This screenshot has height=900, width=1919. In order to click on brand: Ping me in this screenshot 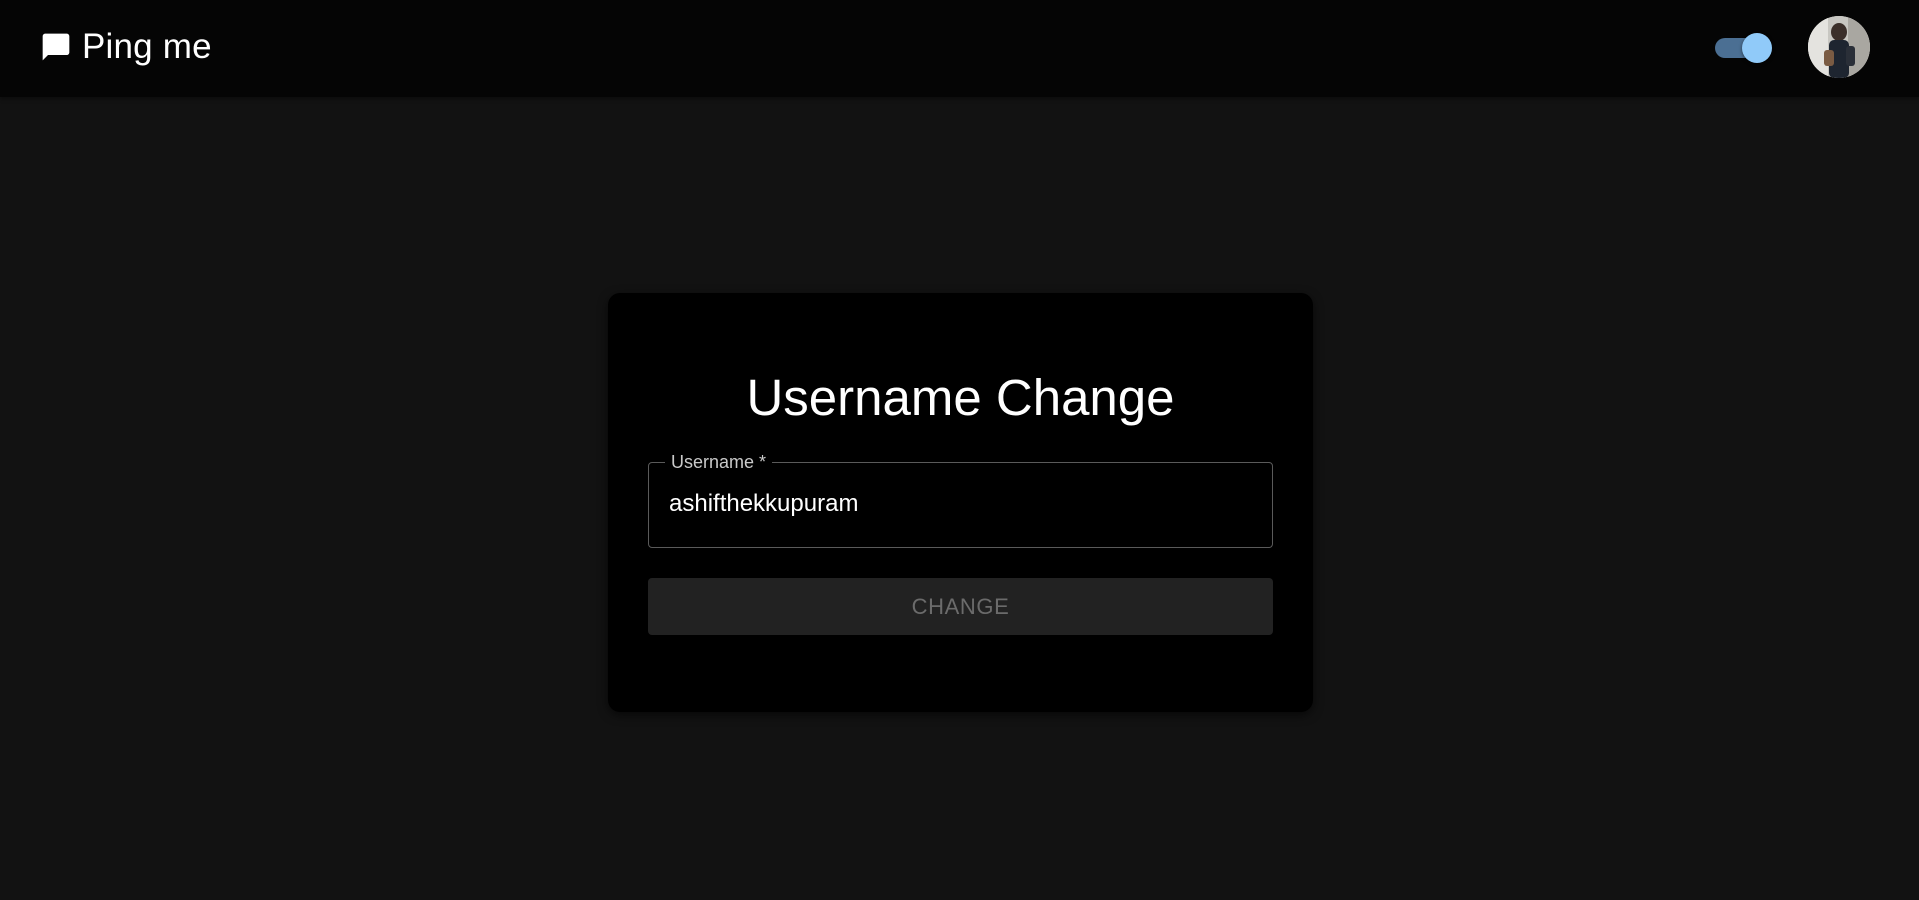, I will do `click(126, 47)`.